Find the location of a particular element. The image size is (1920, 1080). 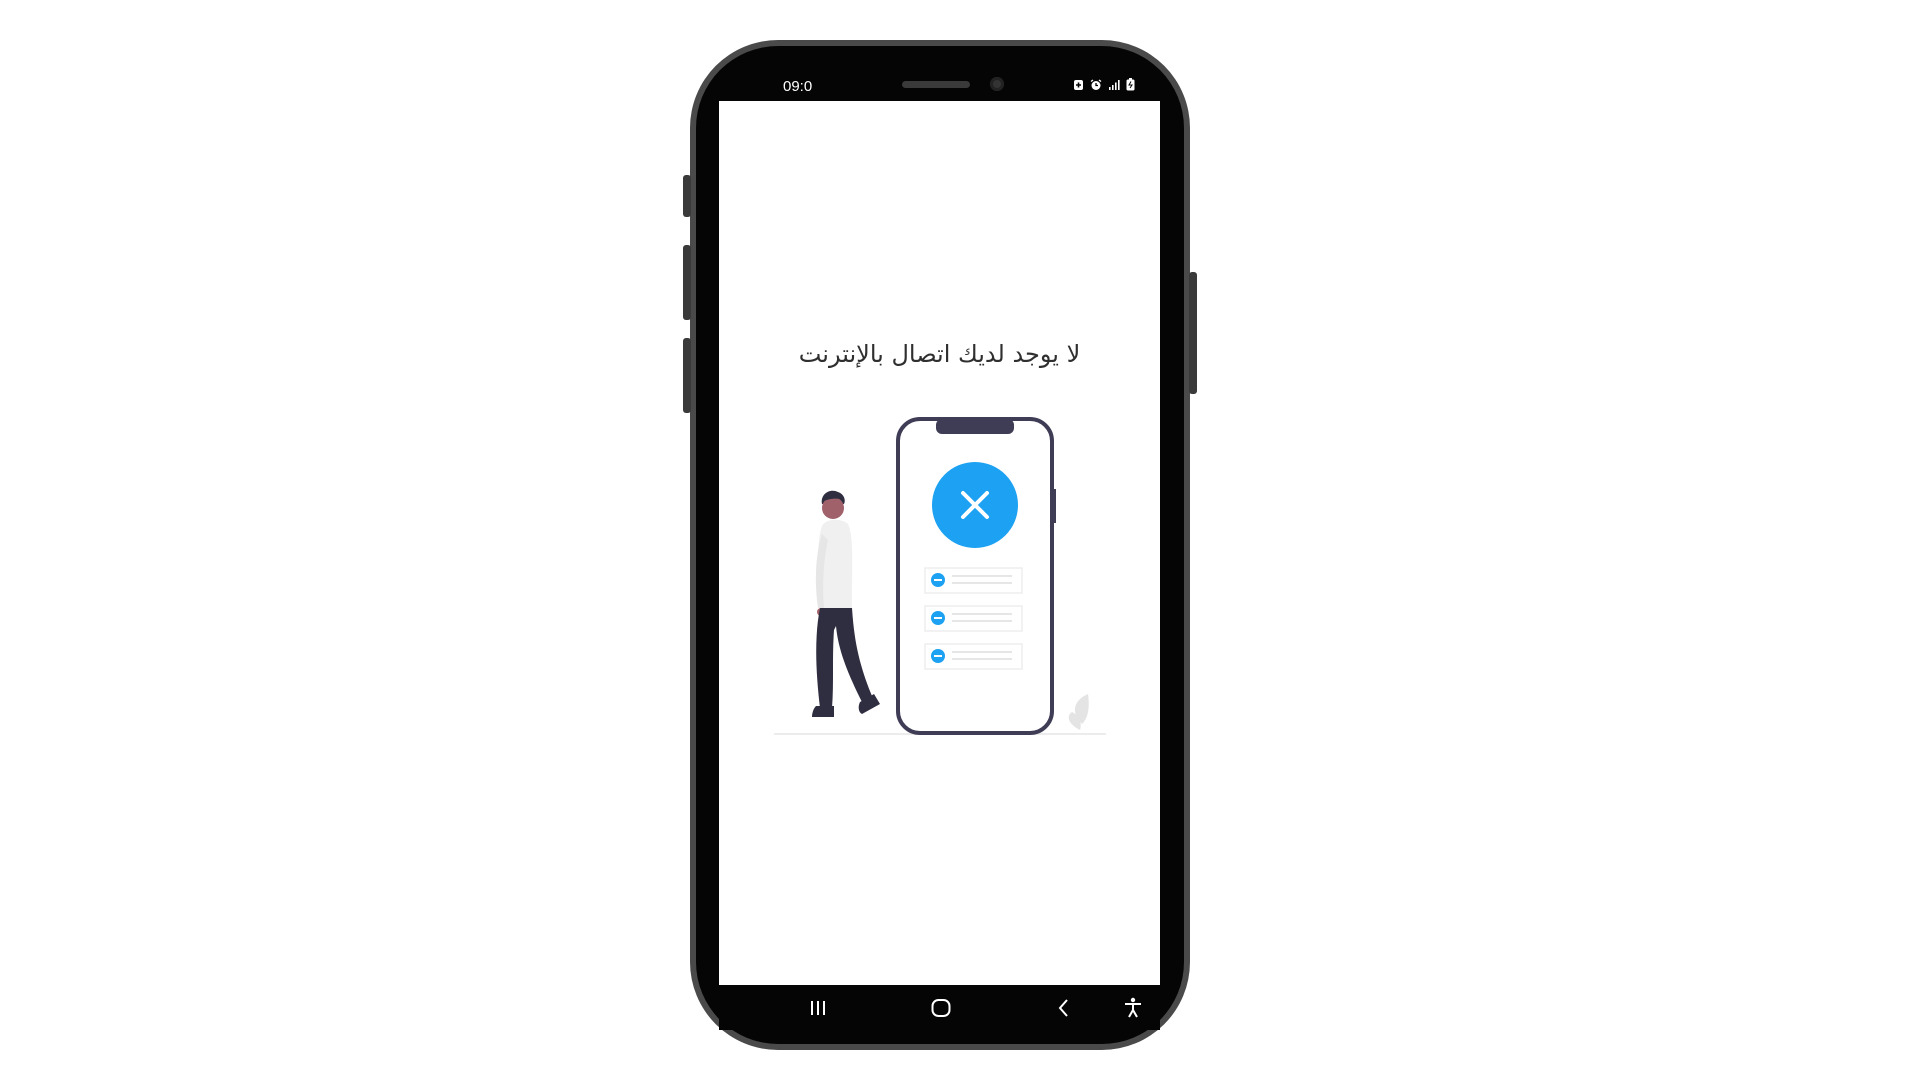

power-button is located at coordinates (1193, 333).